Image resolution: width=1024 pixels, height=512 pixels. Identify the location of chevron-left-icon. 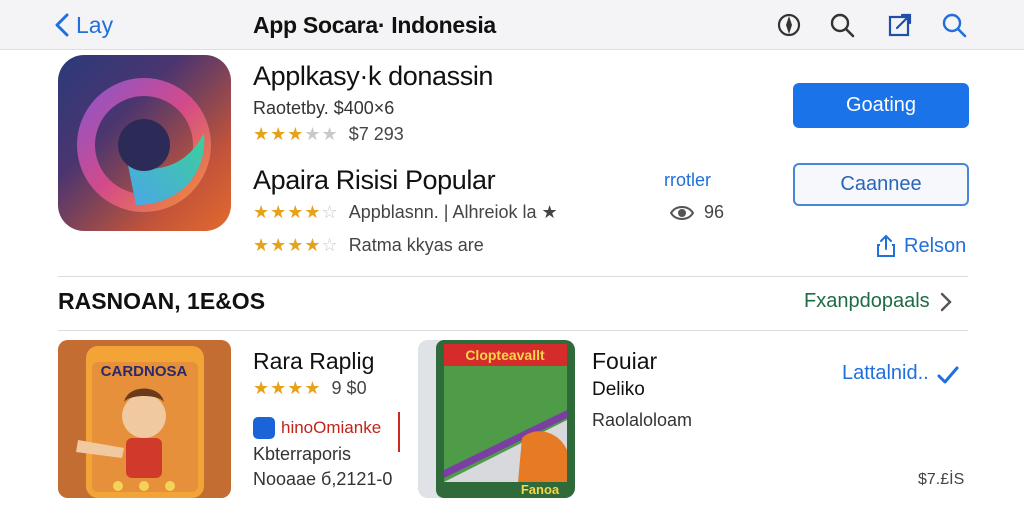
(62, 25).